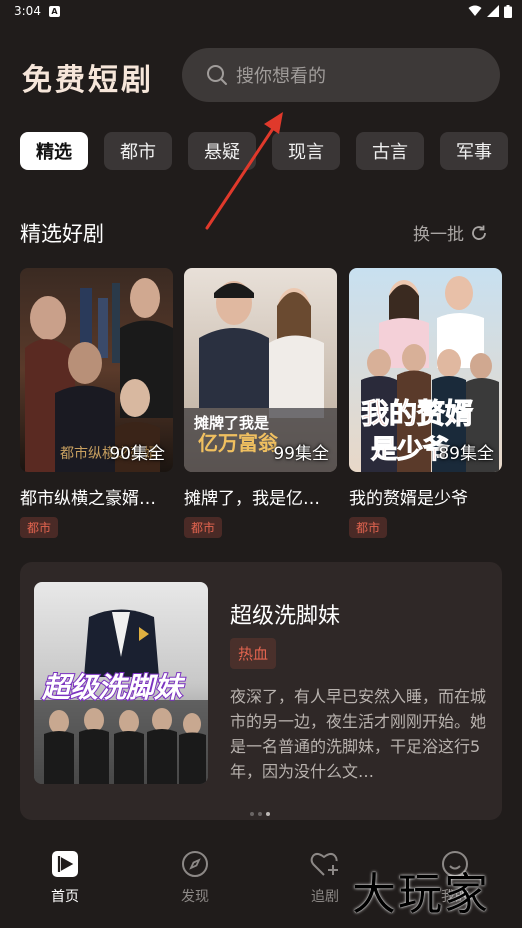 Image resolution: width=522 pixels, height=928 pixels. What do you see at coordinates (27, 11) in the screenshot?
I see `status-time: 3:04` at bounding box center [27, 11].